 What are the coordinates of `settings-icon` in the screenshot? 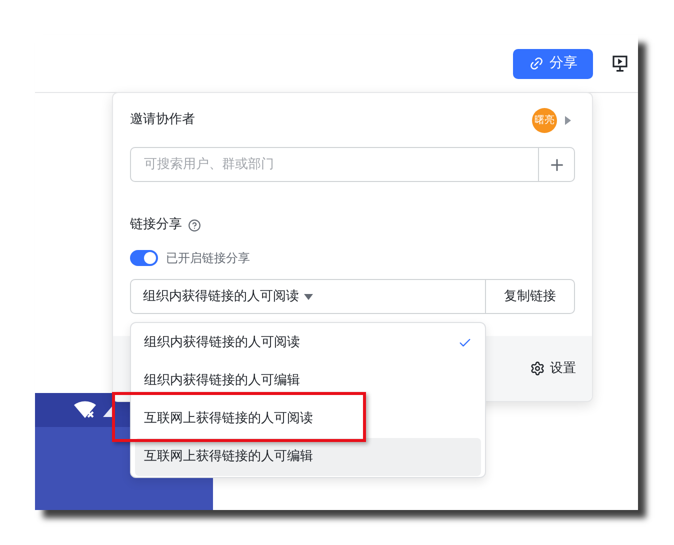 It's located at (537, 368).